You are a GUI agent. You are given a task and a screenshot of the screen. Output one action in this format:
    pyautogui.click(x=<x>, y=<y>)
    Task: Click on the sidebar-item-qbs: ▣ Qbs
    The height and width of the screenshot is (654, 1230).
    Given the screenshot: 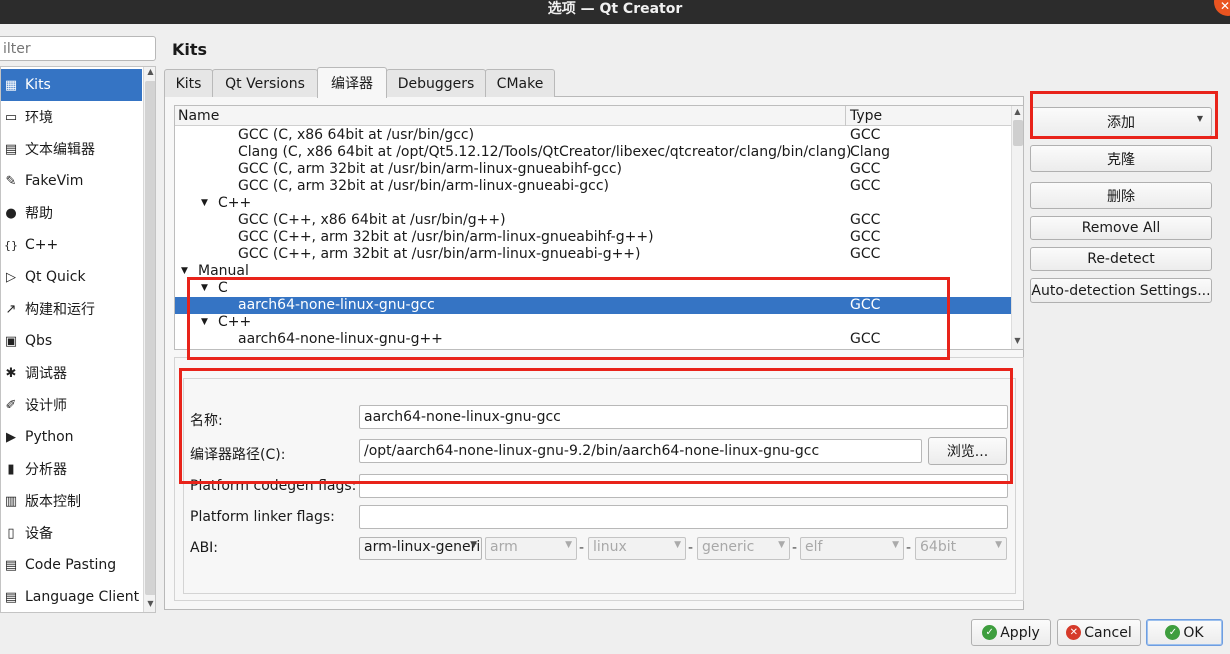 What is the action you would take?
    pyautogui.click(x=71, y=341)
    